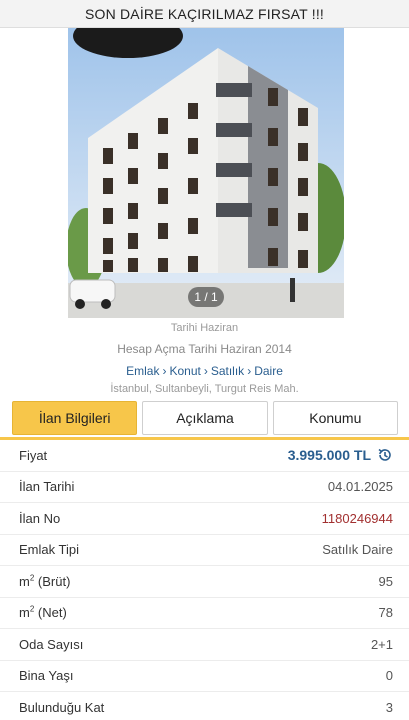 This screenshot has width=409, height=720. I want to click on detail-row-gross-area: m2 (Brüt) 95, so click(204, 582).